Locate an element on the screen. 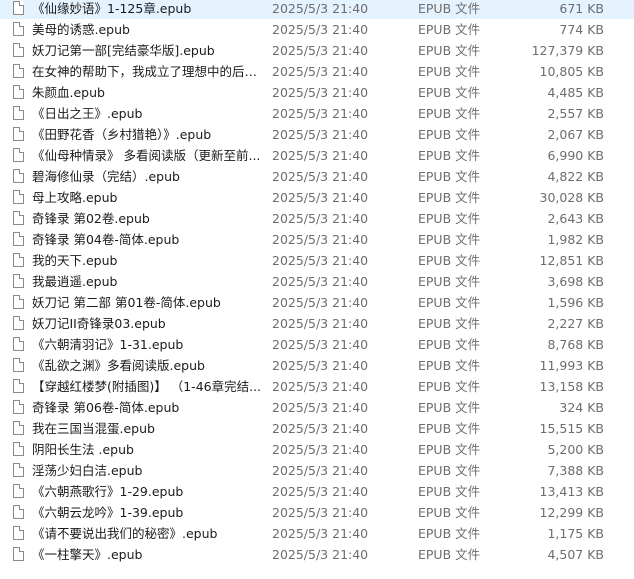  file-row: 淫荡少妇白洁.epub 2025/5/3 21:40 EPUB 文件 7,388 KB is located at coordinates (317, 470).